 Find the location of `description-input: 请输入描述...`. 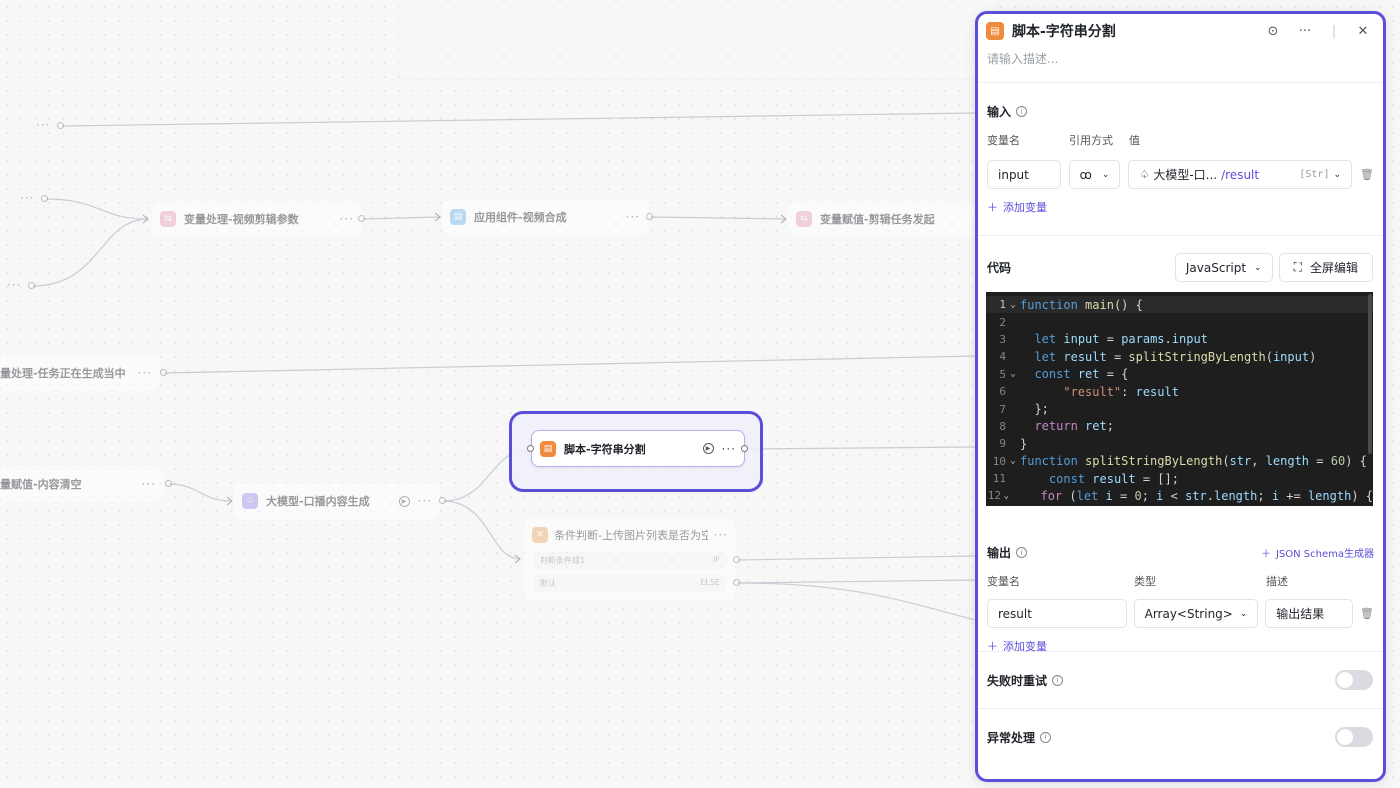

description-input: 请输入描述... is located at coordinates (1180, 65).